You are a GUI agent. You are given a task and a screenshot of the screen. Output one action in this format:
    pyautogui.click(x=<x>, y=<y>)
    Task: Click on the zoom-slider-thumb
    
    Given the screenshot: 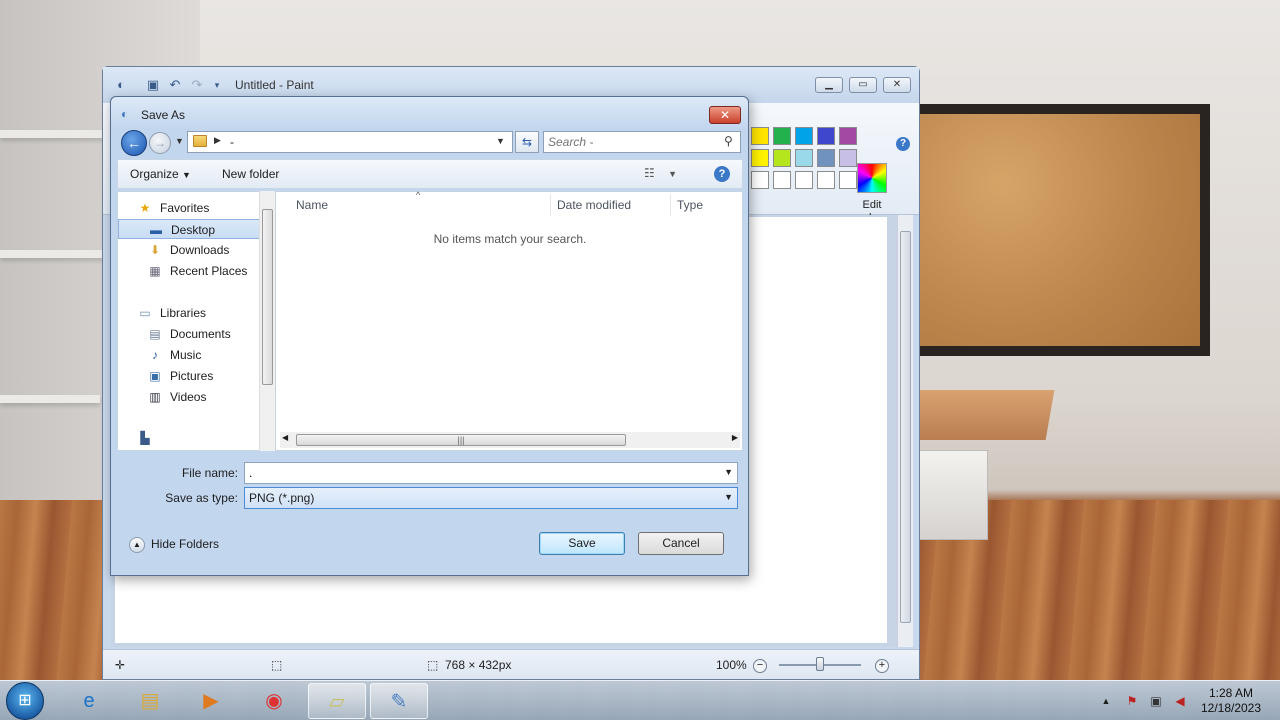 What is the action you would take?
    pyautogui.click(x=820, y=664)
    